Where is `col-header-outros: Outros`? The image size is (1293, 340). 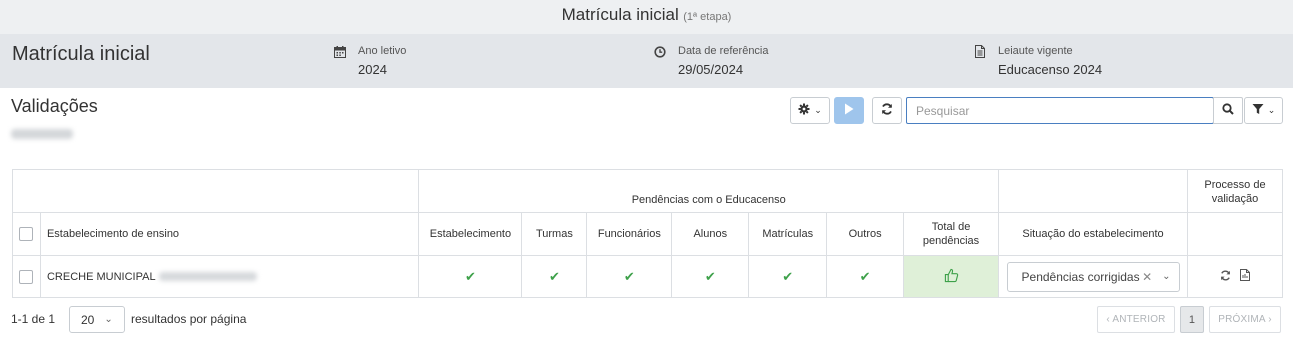 col-header-outros: Outros is located at coordinates (865, 234).